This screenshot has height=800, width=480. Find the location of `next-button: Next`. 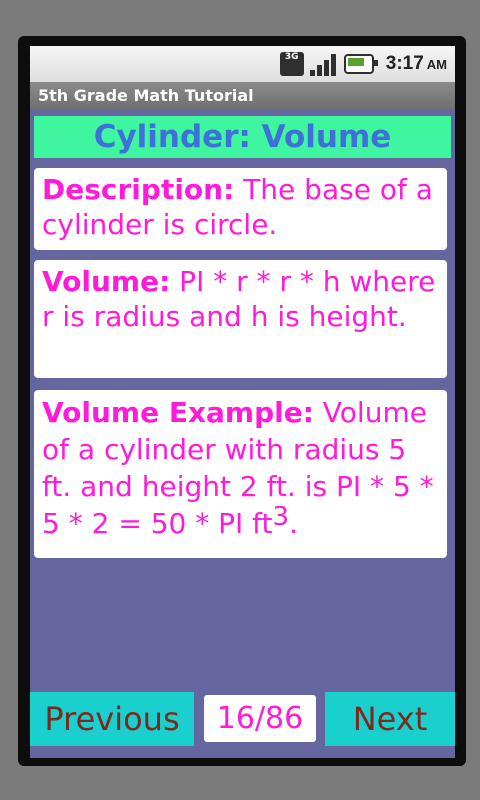

next-button: Next is located at coordinates (390, 719).